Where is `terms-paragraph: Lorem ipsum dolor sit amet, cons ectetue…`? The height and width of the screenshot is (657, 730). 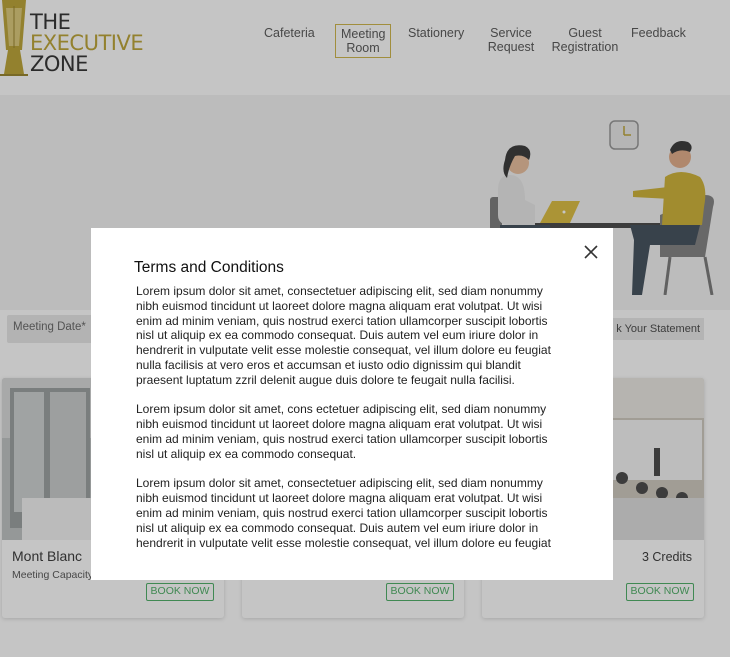
terms-paragraph: Lorem ipsum dolor sit amet, cons ectetue… is located at coordinates (342, 431).